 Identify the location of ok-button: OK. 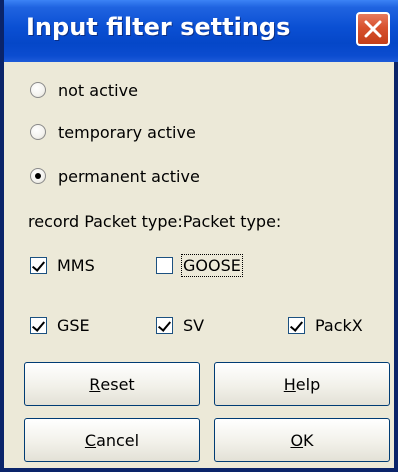
(302, 440).